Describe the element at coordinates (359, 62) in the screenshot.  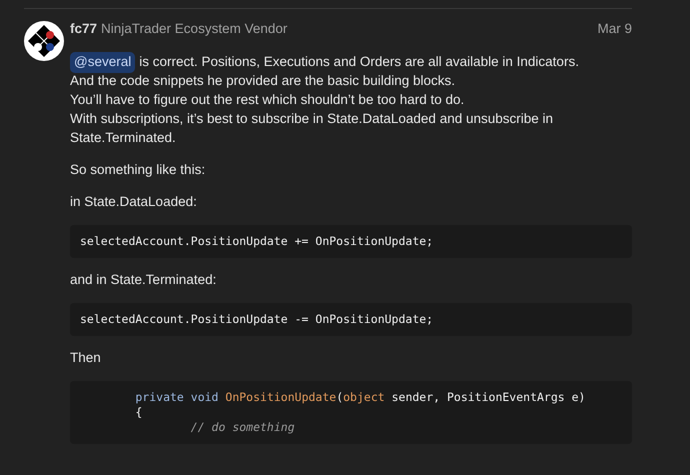
I see `body-text: is correct. Positions, Executions and Orders are all available in Indicators.` at that location.